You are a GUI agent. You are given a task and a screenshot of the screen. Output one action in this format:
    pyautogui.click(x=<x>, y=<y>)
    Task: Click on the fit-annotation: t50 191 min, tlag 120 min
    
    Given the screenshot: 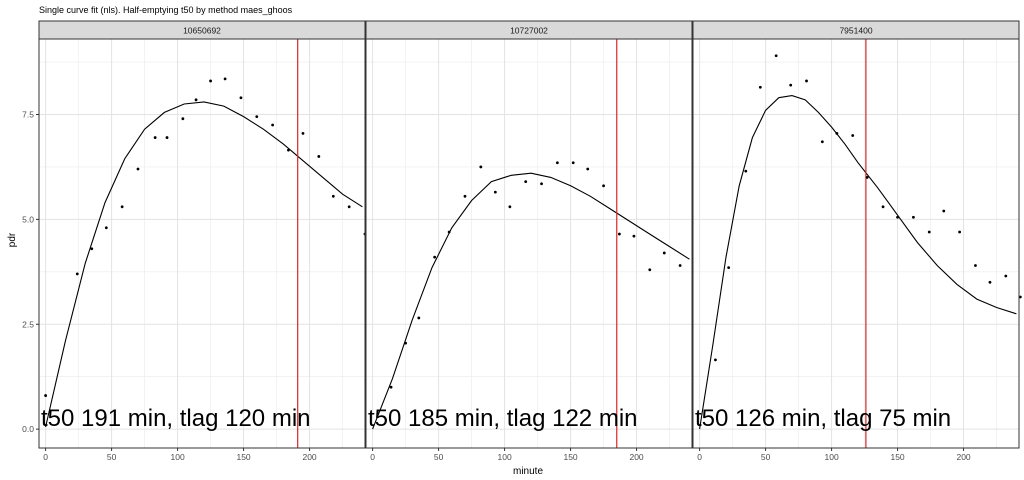 What is the action you would take?
    pyautogui.click(x=176, y=418)
    